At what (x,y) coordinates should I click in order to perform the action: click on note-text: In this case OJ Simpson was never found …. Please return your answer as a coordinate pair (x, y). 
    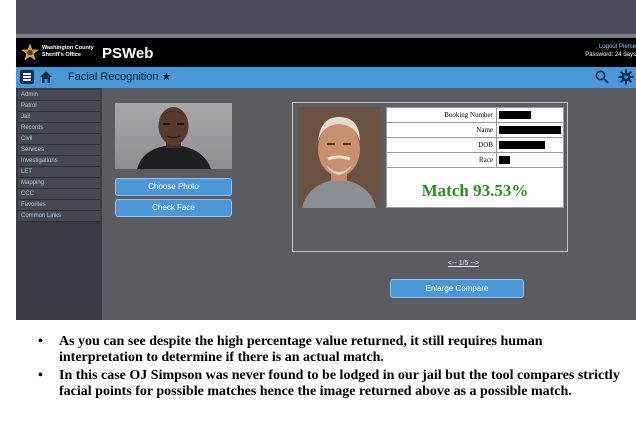
    Looking at the image, I should click on (339, 383).